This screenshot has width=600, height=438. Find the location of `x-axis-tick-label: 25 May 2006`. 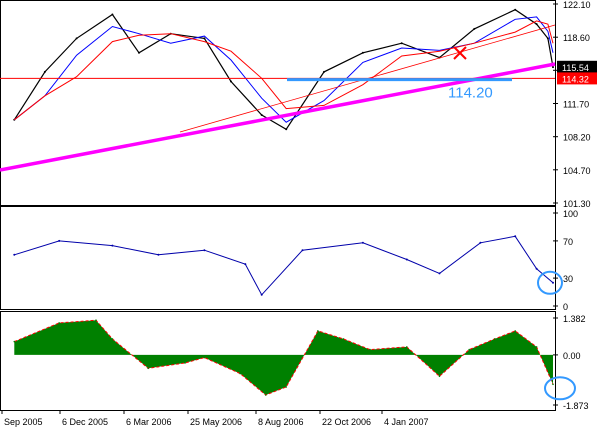

x-axis-tick-label: 25 May 2006 is located at coordinates (216, 422).